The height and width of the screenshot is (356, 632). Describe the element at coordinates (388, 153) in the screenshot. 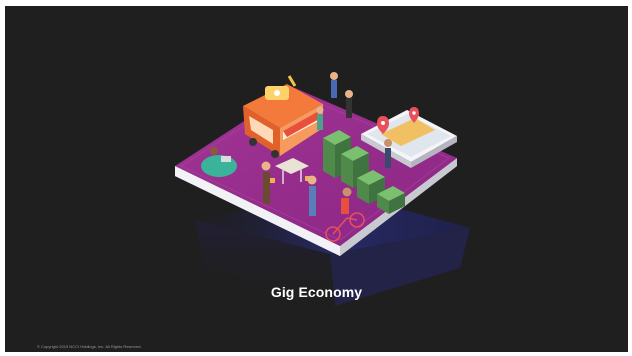

I see `person-at-phone` at that location.